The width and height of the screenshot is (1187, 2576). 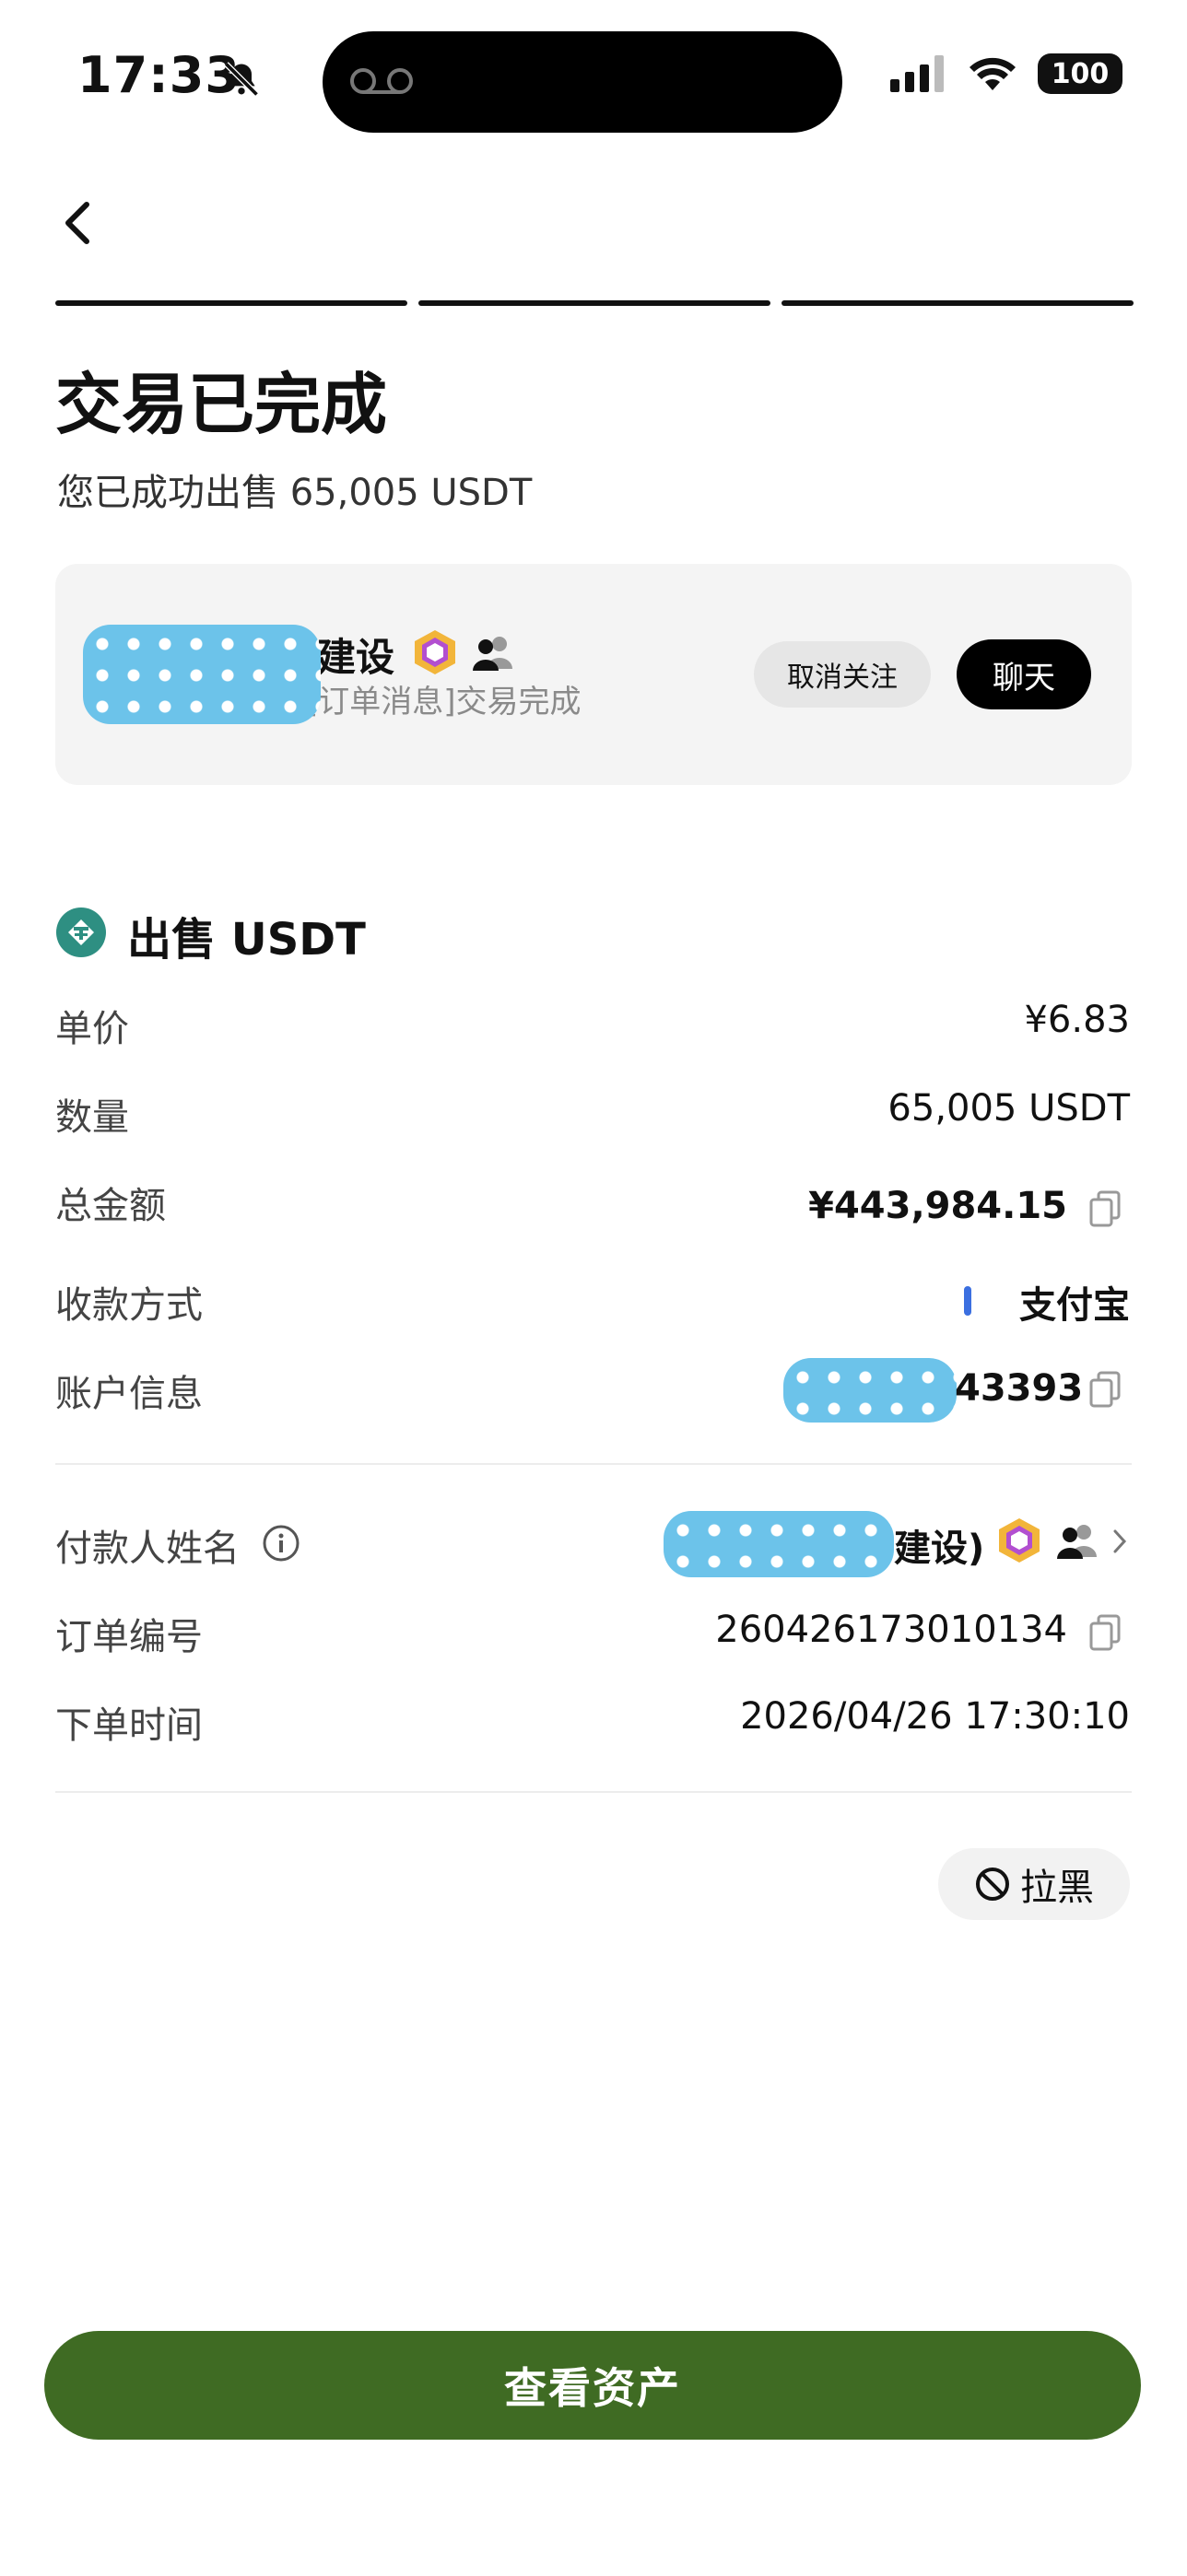 What do you see at coordinates (1008, 1108) in the screenshot?
I see `quantity-value: 65,005 USDT` at bounding box center [1008, 1108].